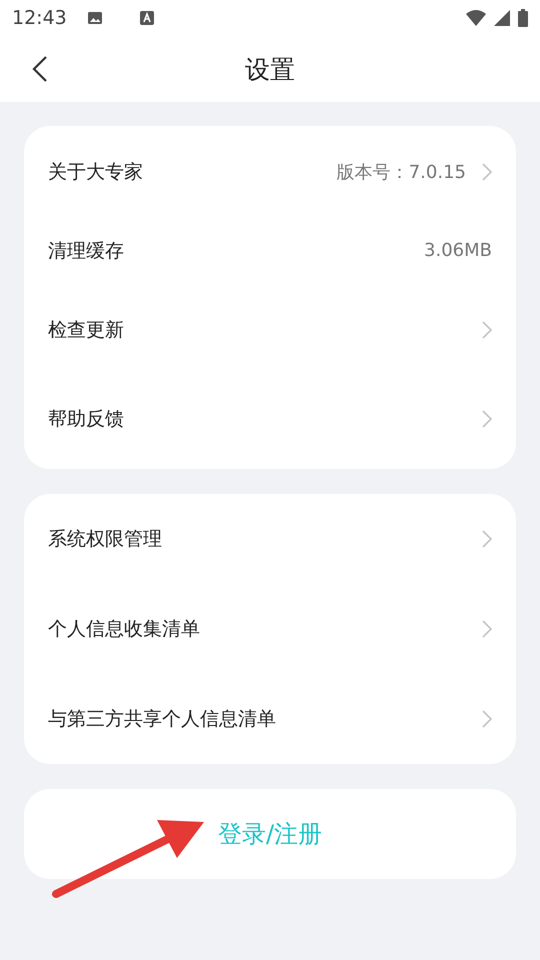  Describe the element at coordinates (270, 539) in the screenshot. I see `settings-row: 系统权限管理` at that location.